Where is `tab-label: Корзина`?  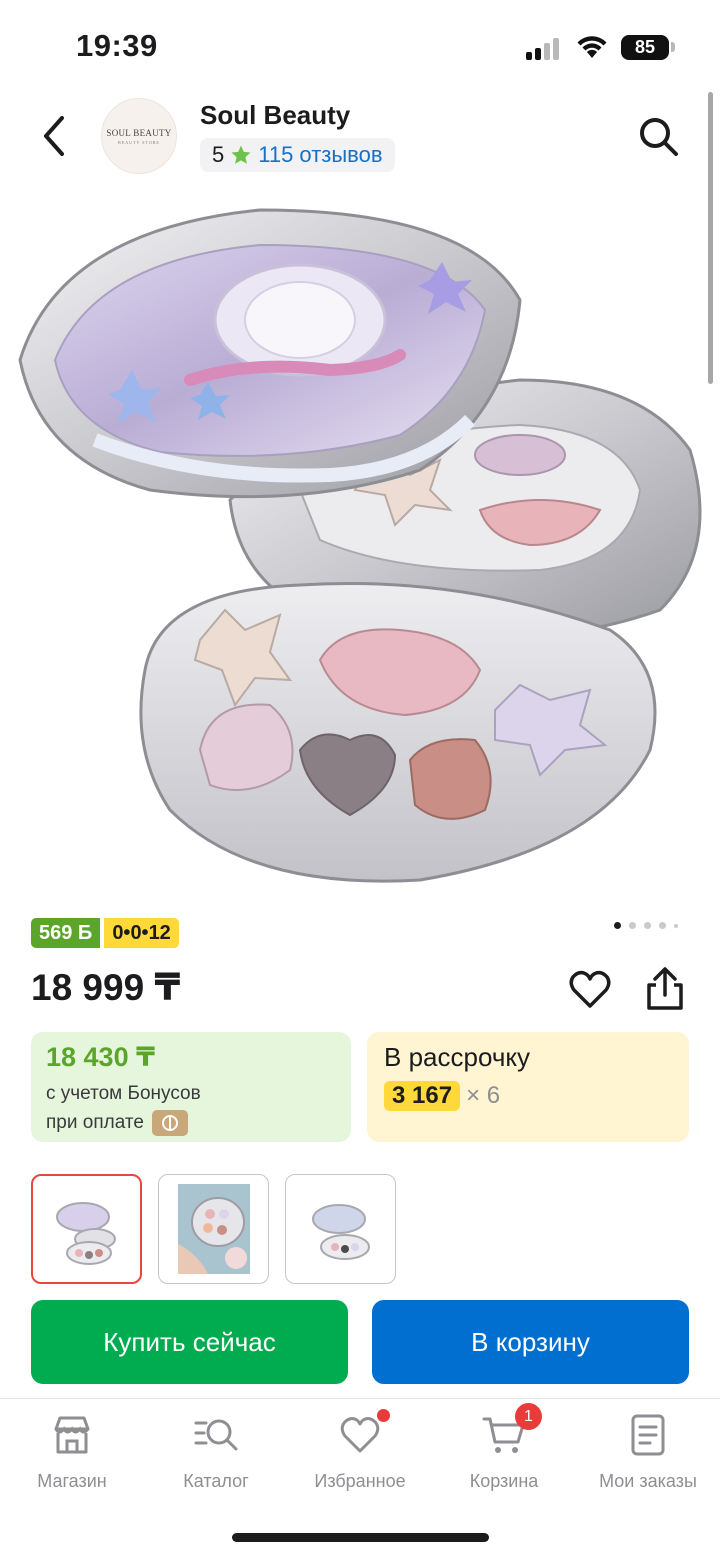
tab-label: Корзина is located at coordinates (504, 1481).